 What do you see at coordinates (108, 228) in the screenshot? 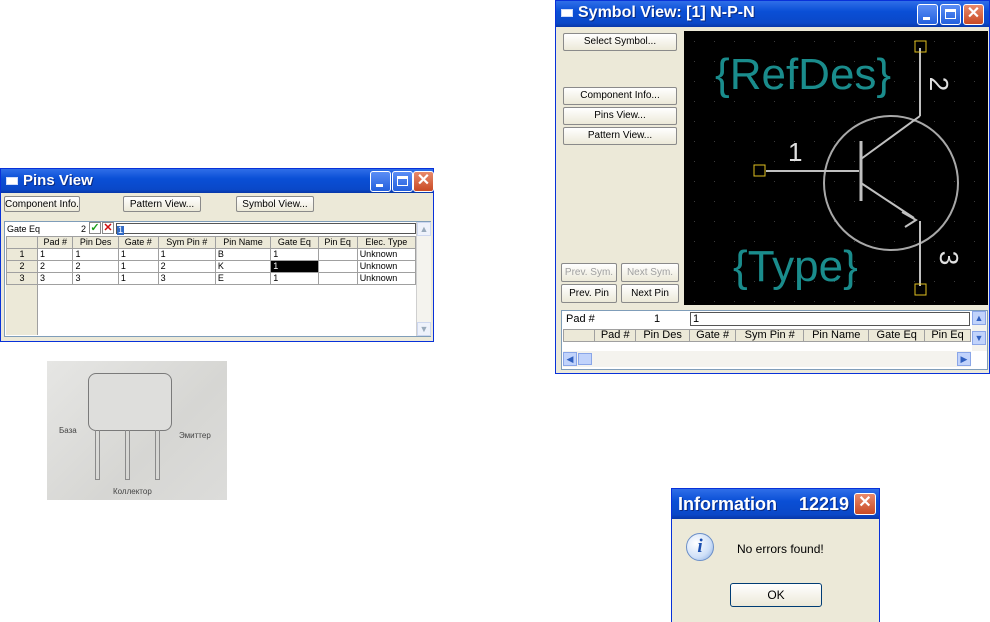
I see `cancel-x-icon: ✕` at bounding box center [108, 228].